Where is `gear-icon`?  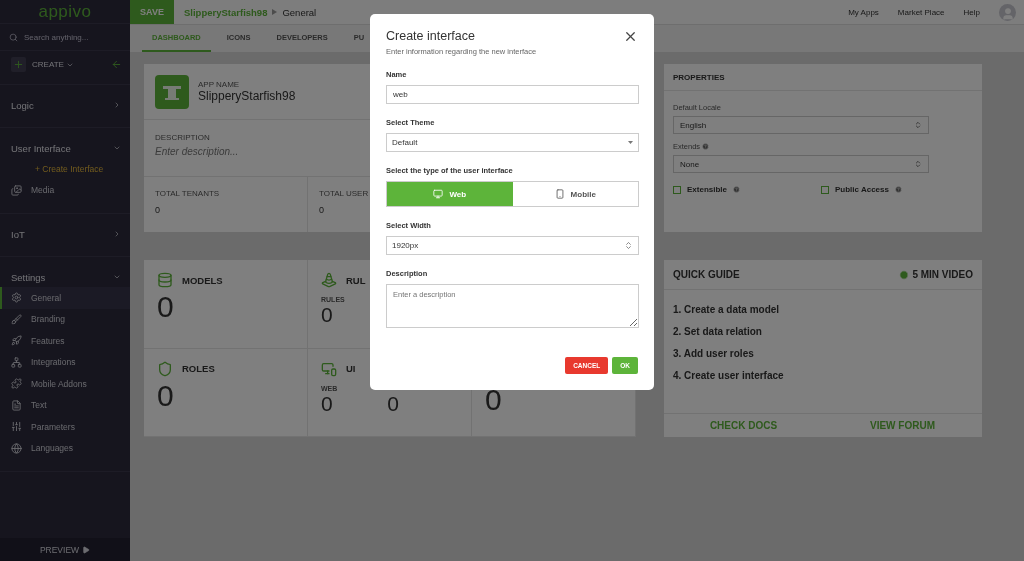 gear-icon is located at coordinates (16, 298).